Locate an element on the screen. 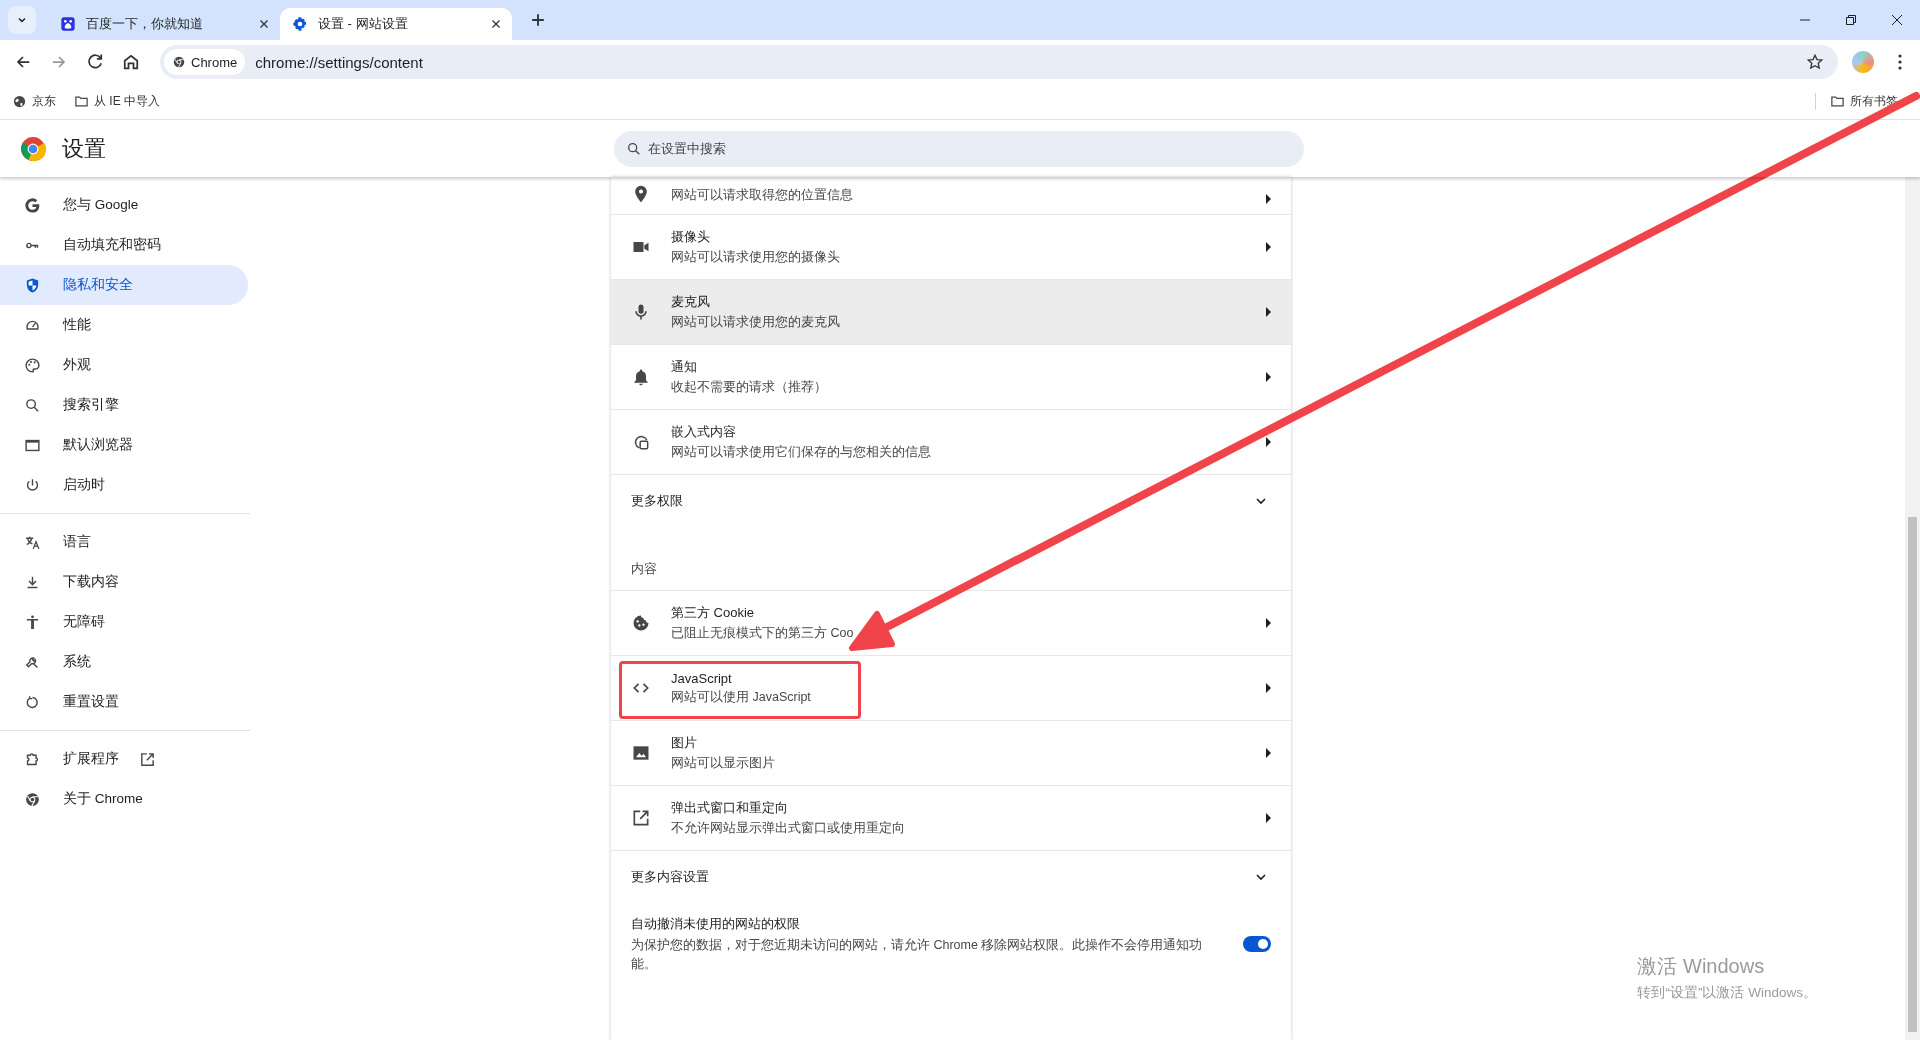 The image size is (1920, 1040). cookie-icon is located at coordinates (641, 623).